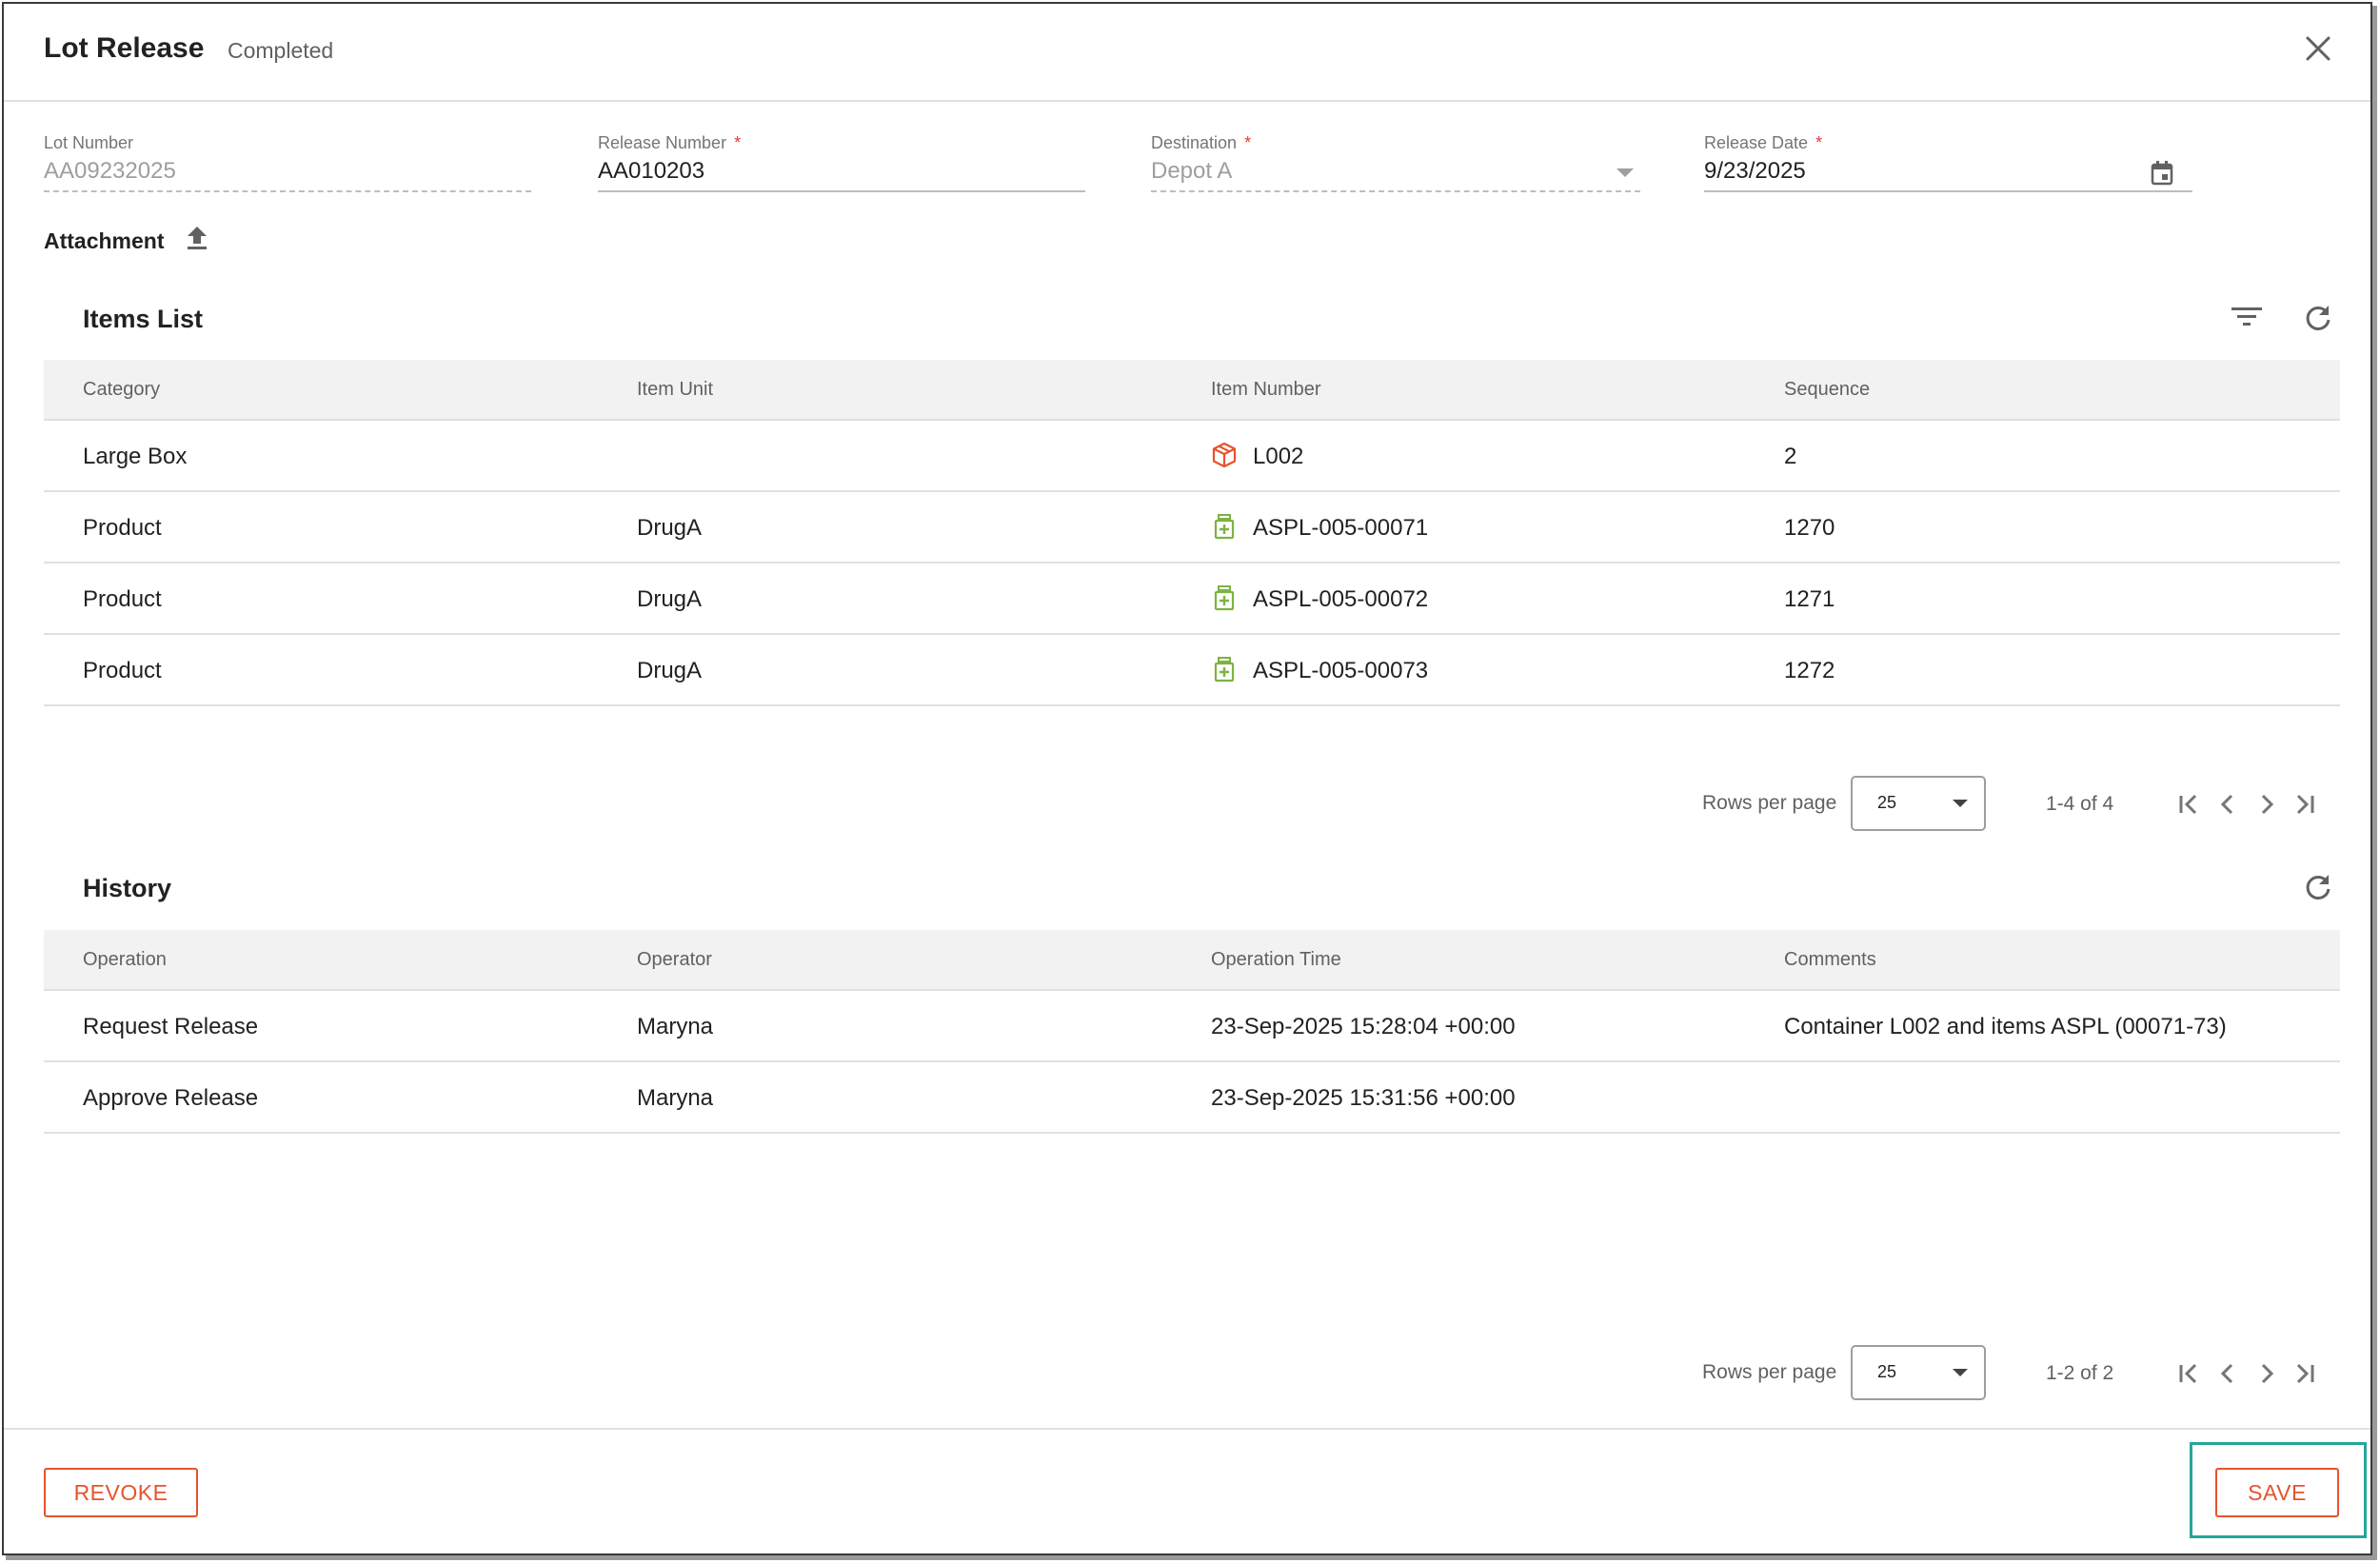 This screenshot has width=2380, height=1563. Describe the element at coordinates (104, 241) in the screenshot. I see `attachment-label: Attachment` at that location.